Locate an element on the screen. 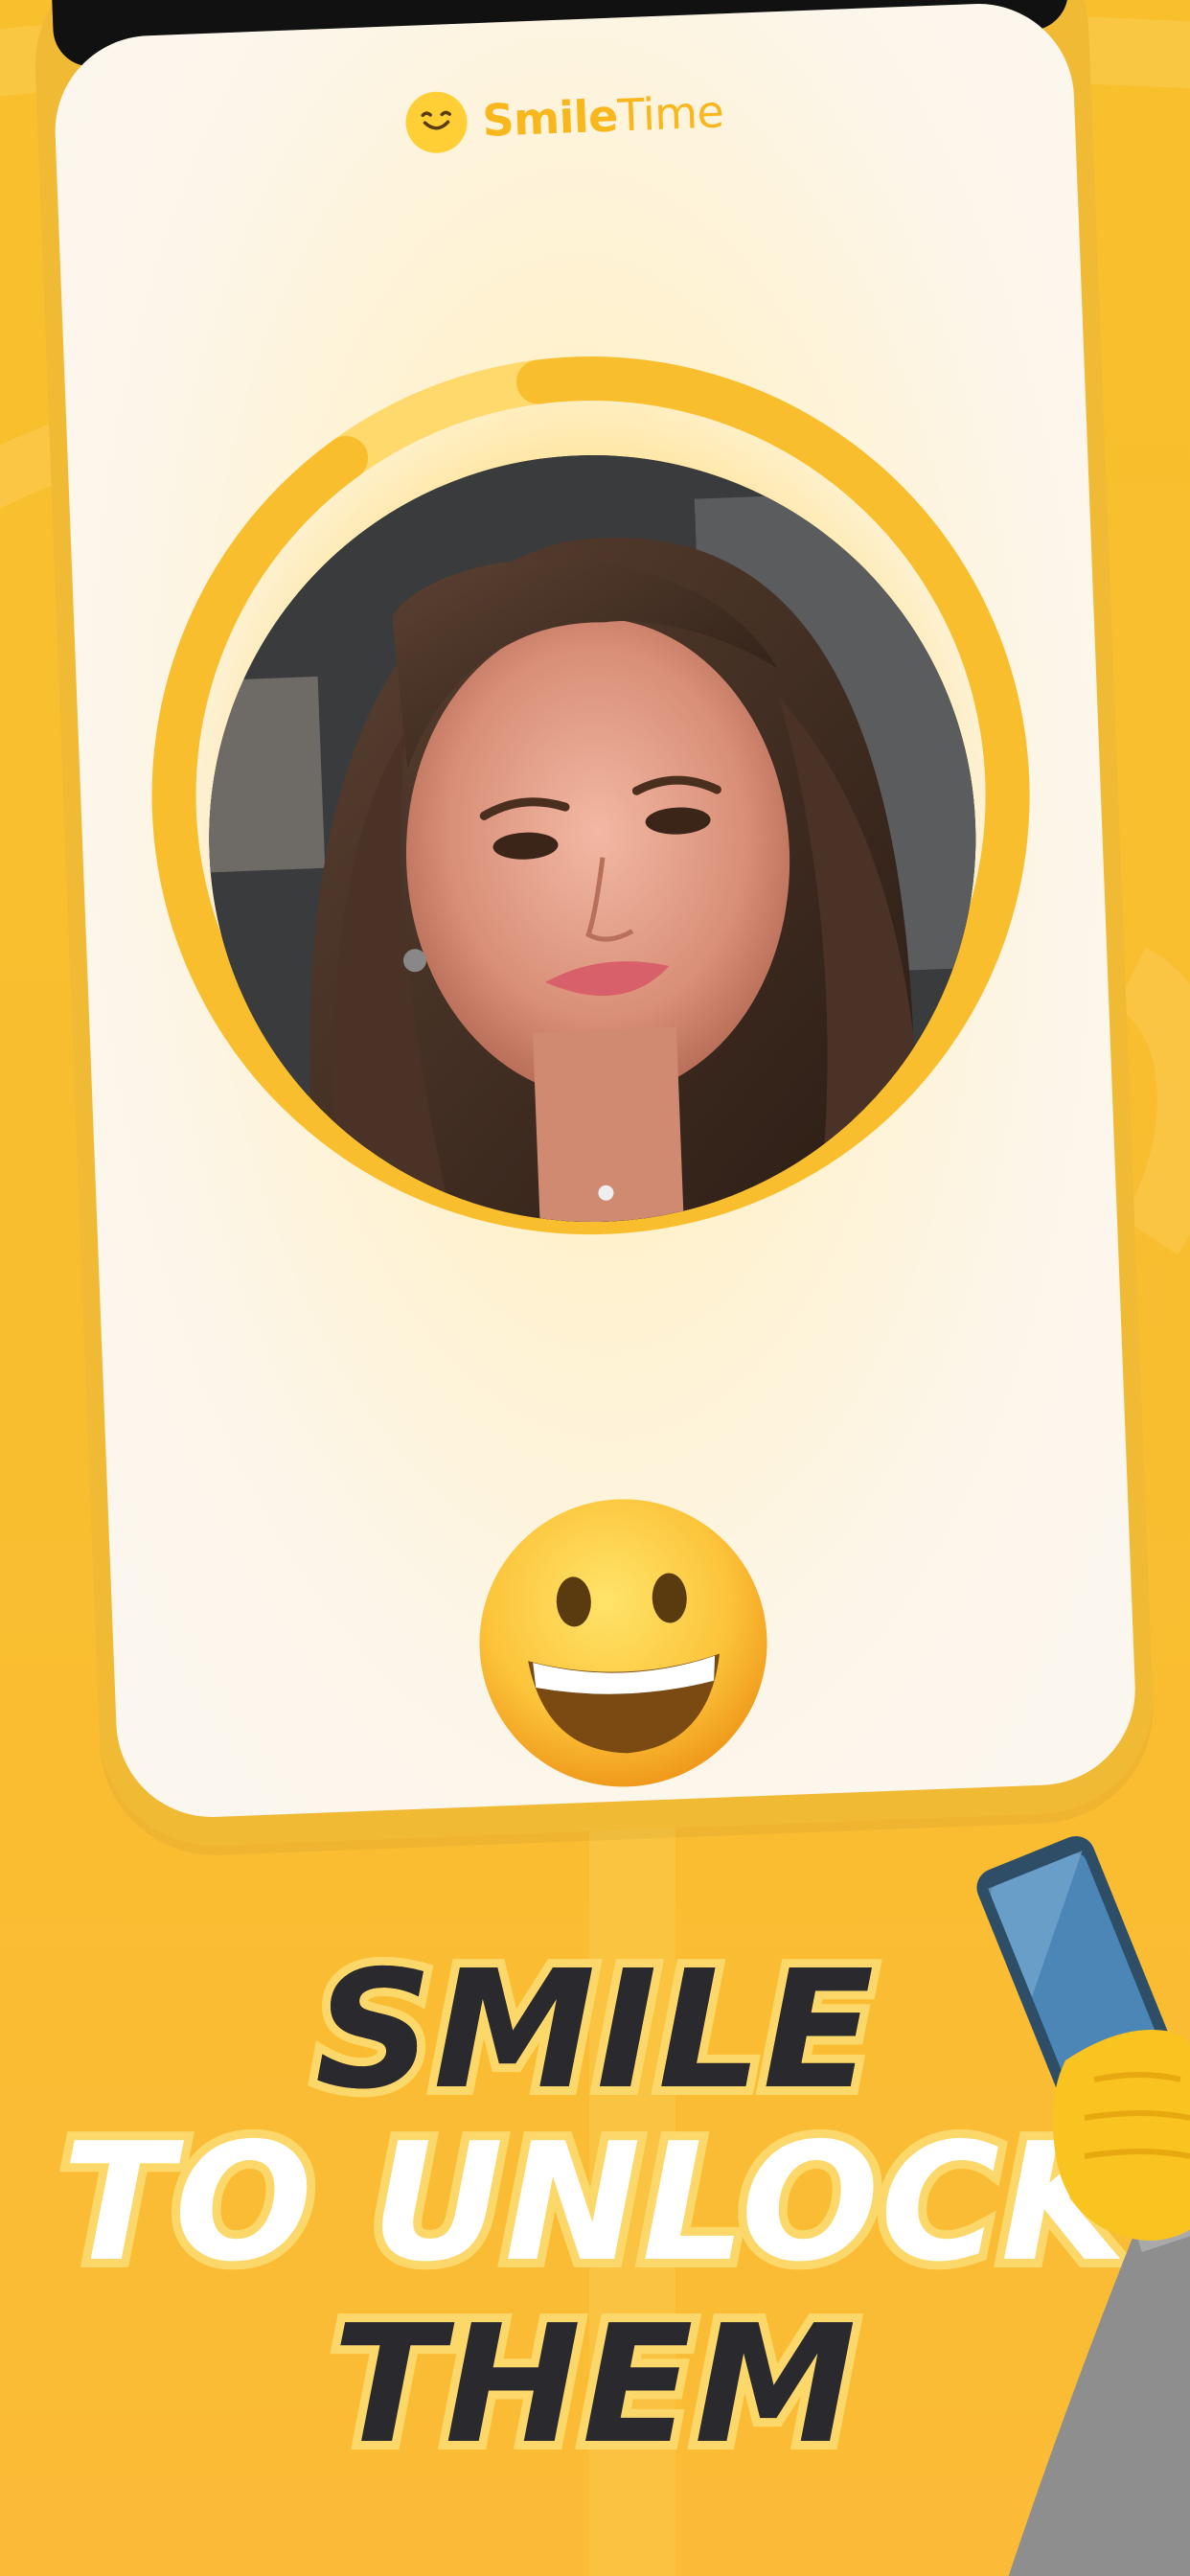  app-brand: SmileTime is located at coordinates (564, 117).